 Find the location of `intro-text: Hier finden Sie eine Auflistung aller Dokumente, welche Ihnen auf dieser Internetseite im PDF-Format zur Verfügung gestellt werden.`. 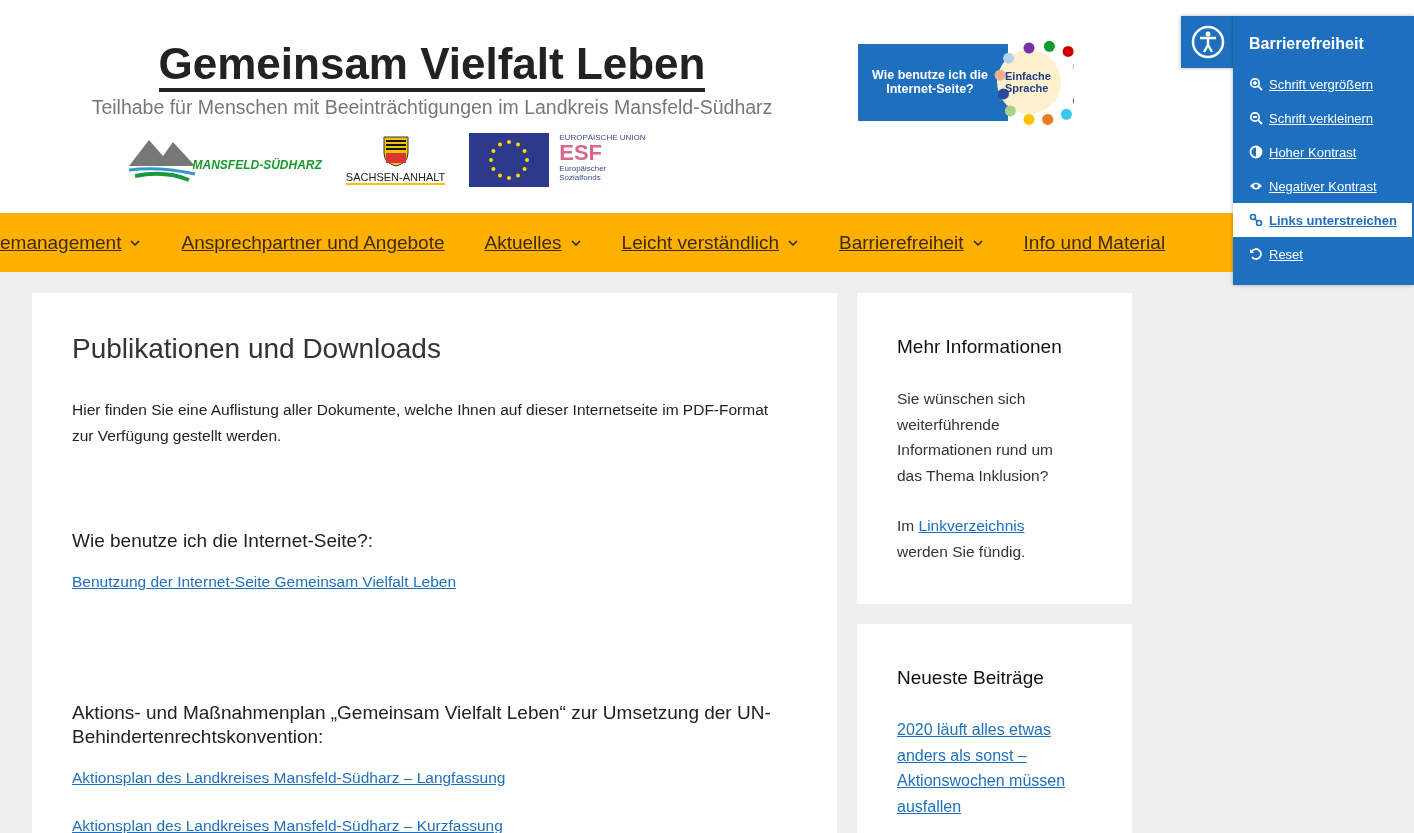

intro-text: Hier finden Sie eine Auflistung aller Dokumente, welche Ihnen auf dieser Internetseite im PDF-Format zur Verfügung gestellt werden. is located at coordinates (421, 423).